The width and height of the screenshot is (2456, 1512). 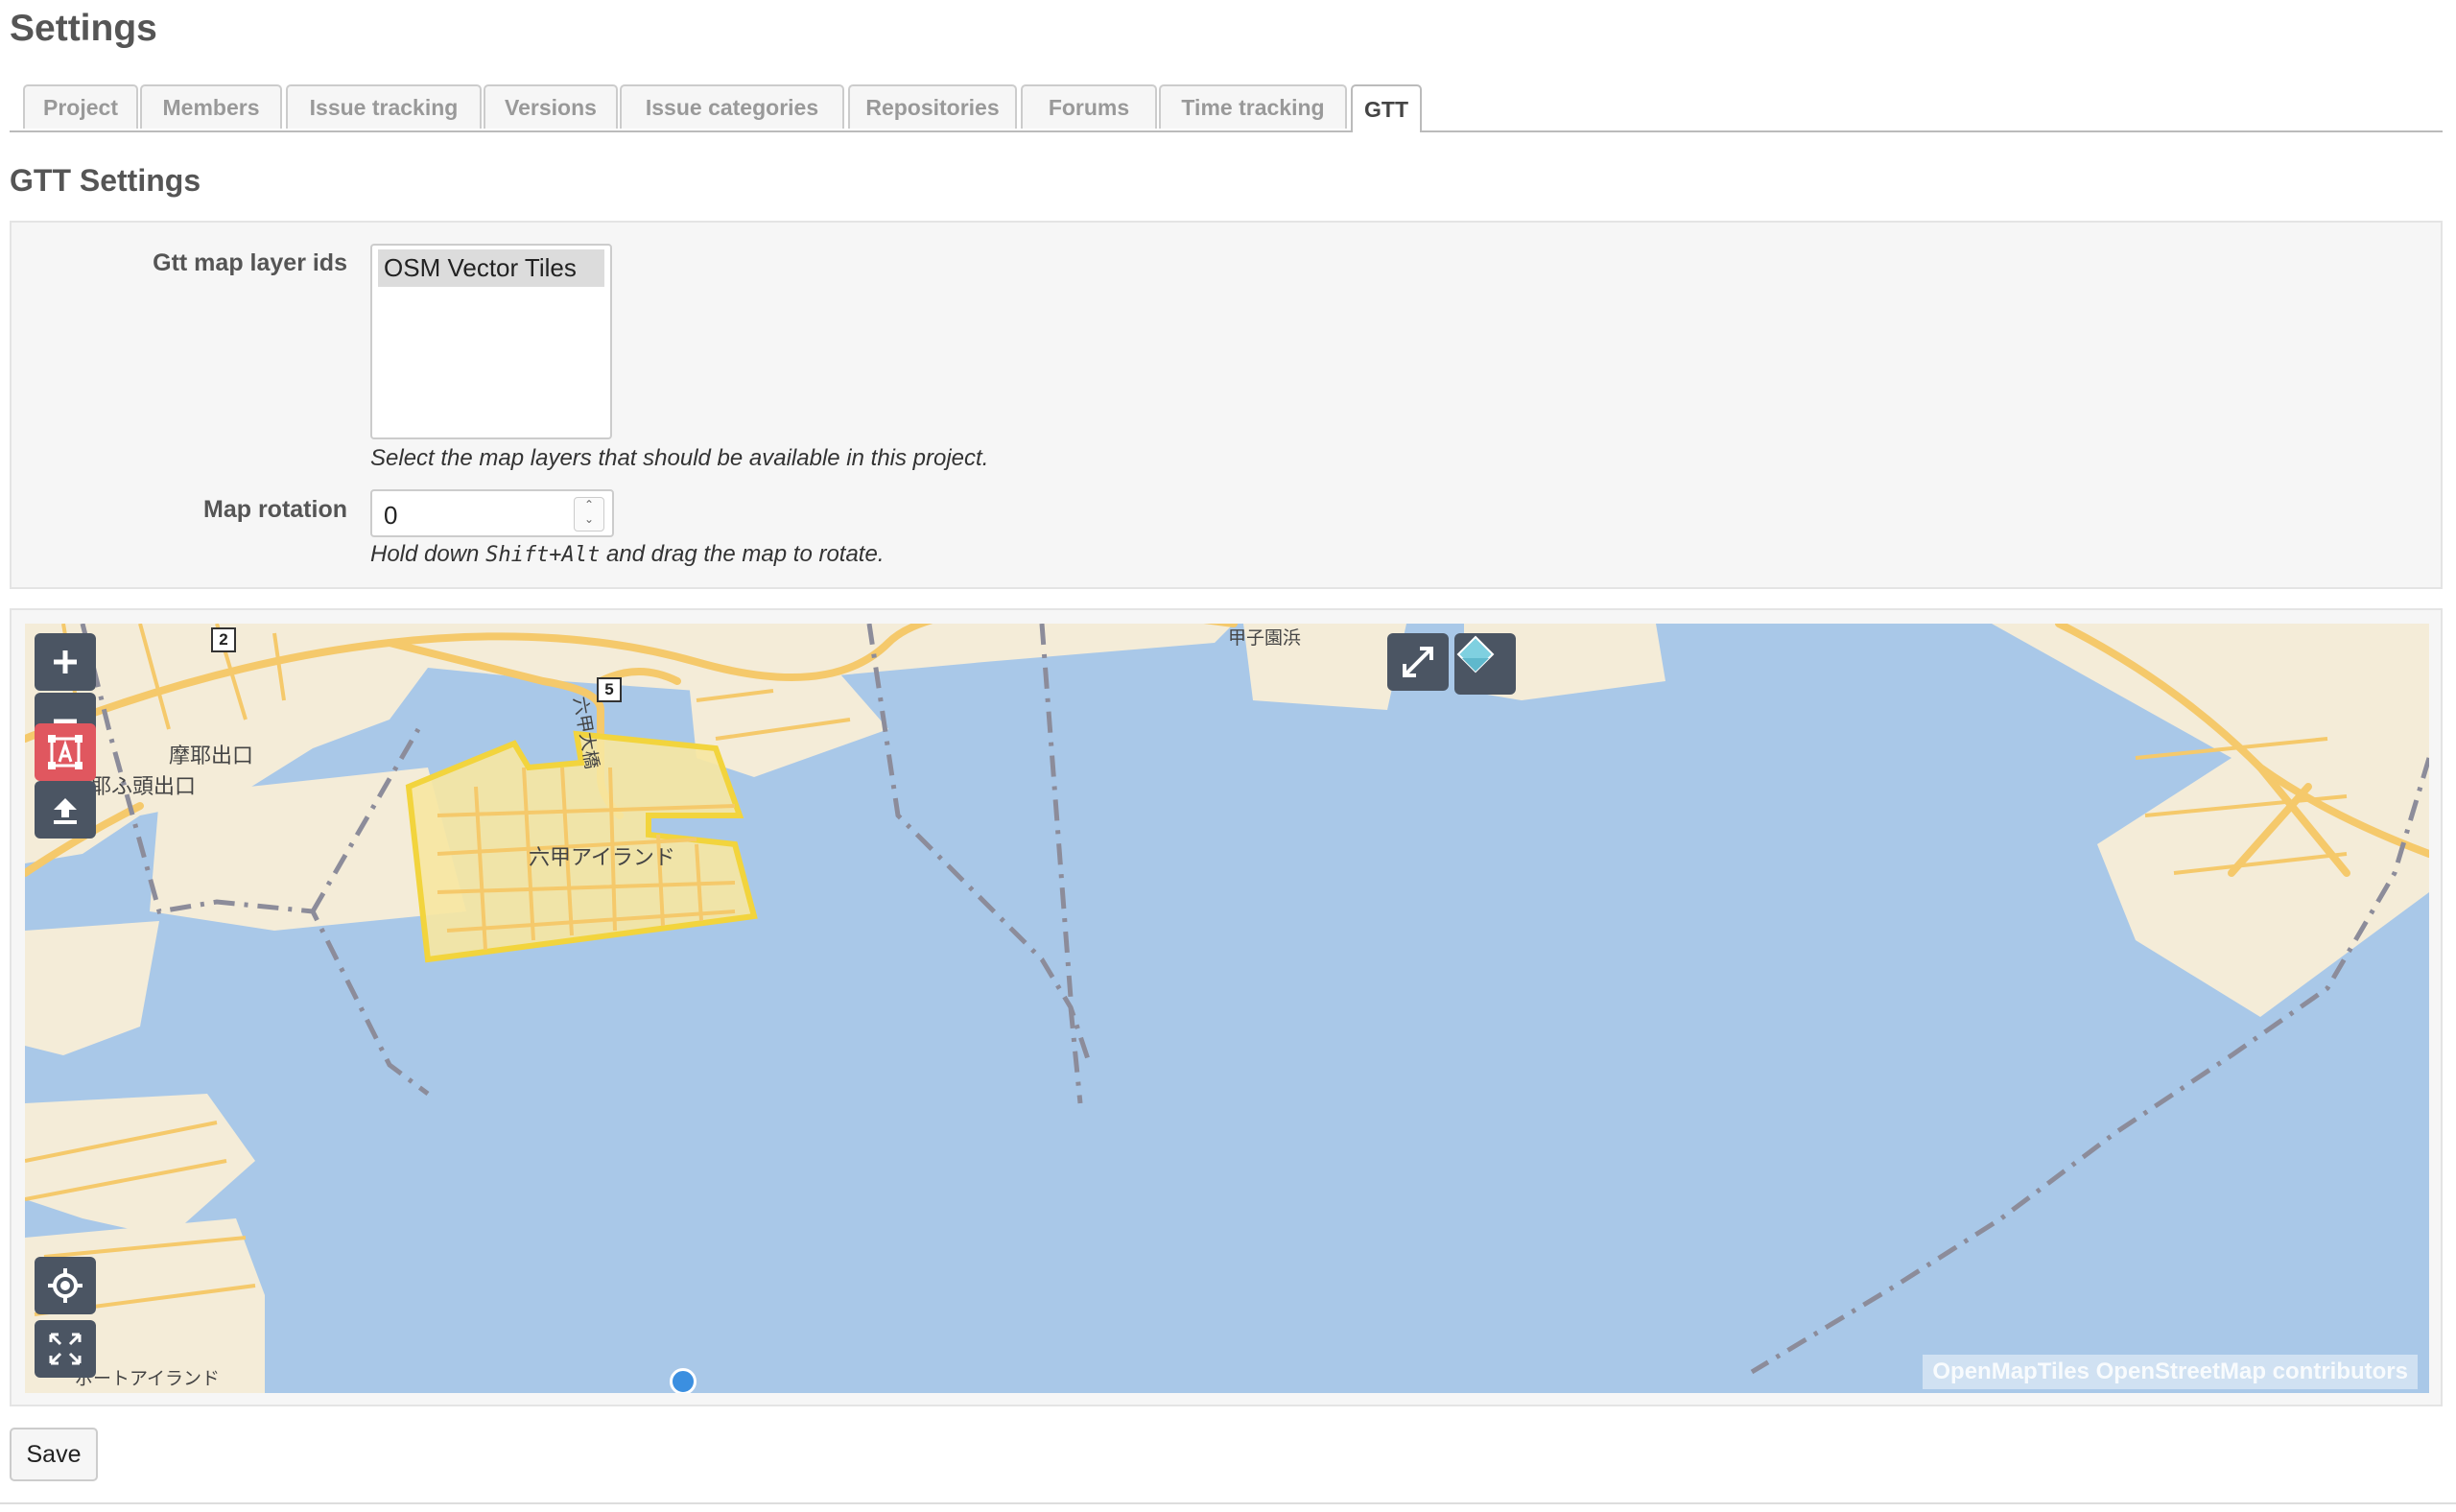 I want to click on page-title: Settings, so click(x=83, y=28).